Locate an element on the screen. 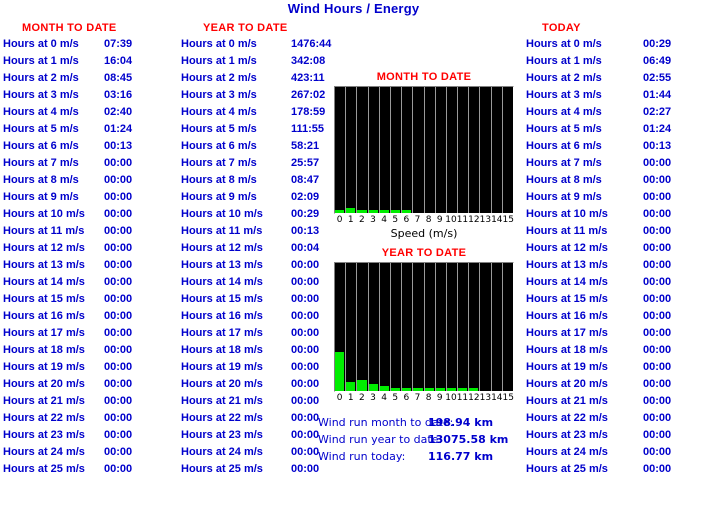  hours-row-value: 111:55 is located at coordinates (308, 129).